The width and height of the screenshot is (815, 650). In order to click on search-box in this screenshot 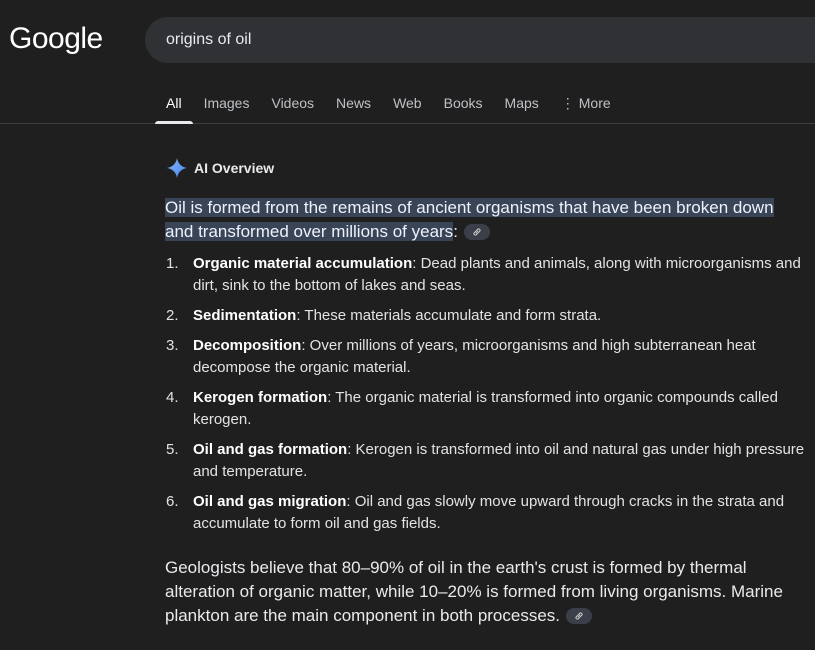, I will do `click(480, 40)`.